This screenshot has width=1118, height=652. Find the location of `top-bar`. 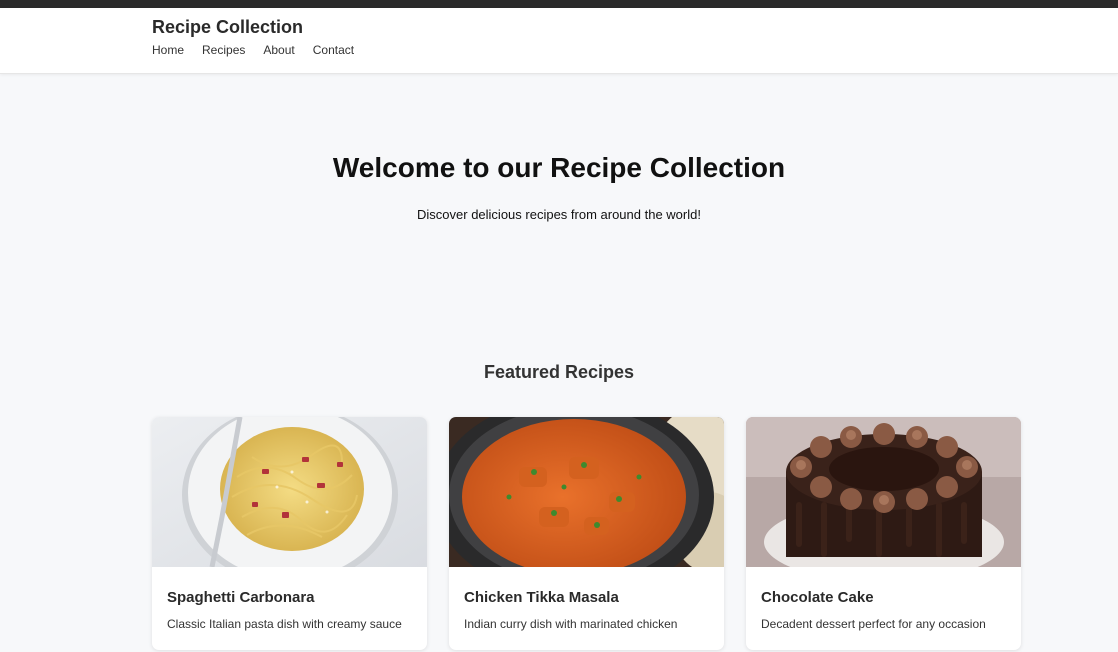

top-bar is located at coordinates (559, 4).